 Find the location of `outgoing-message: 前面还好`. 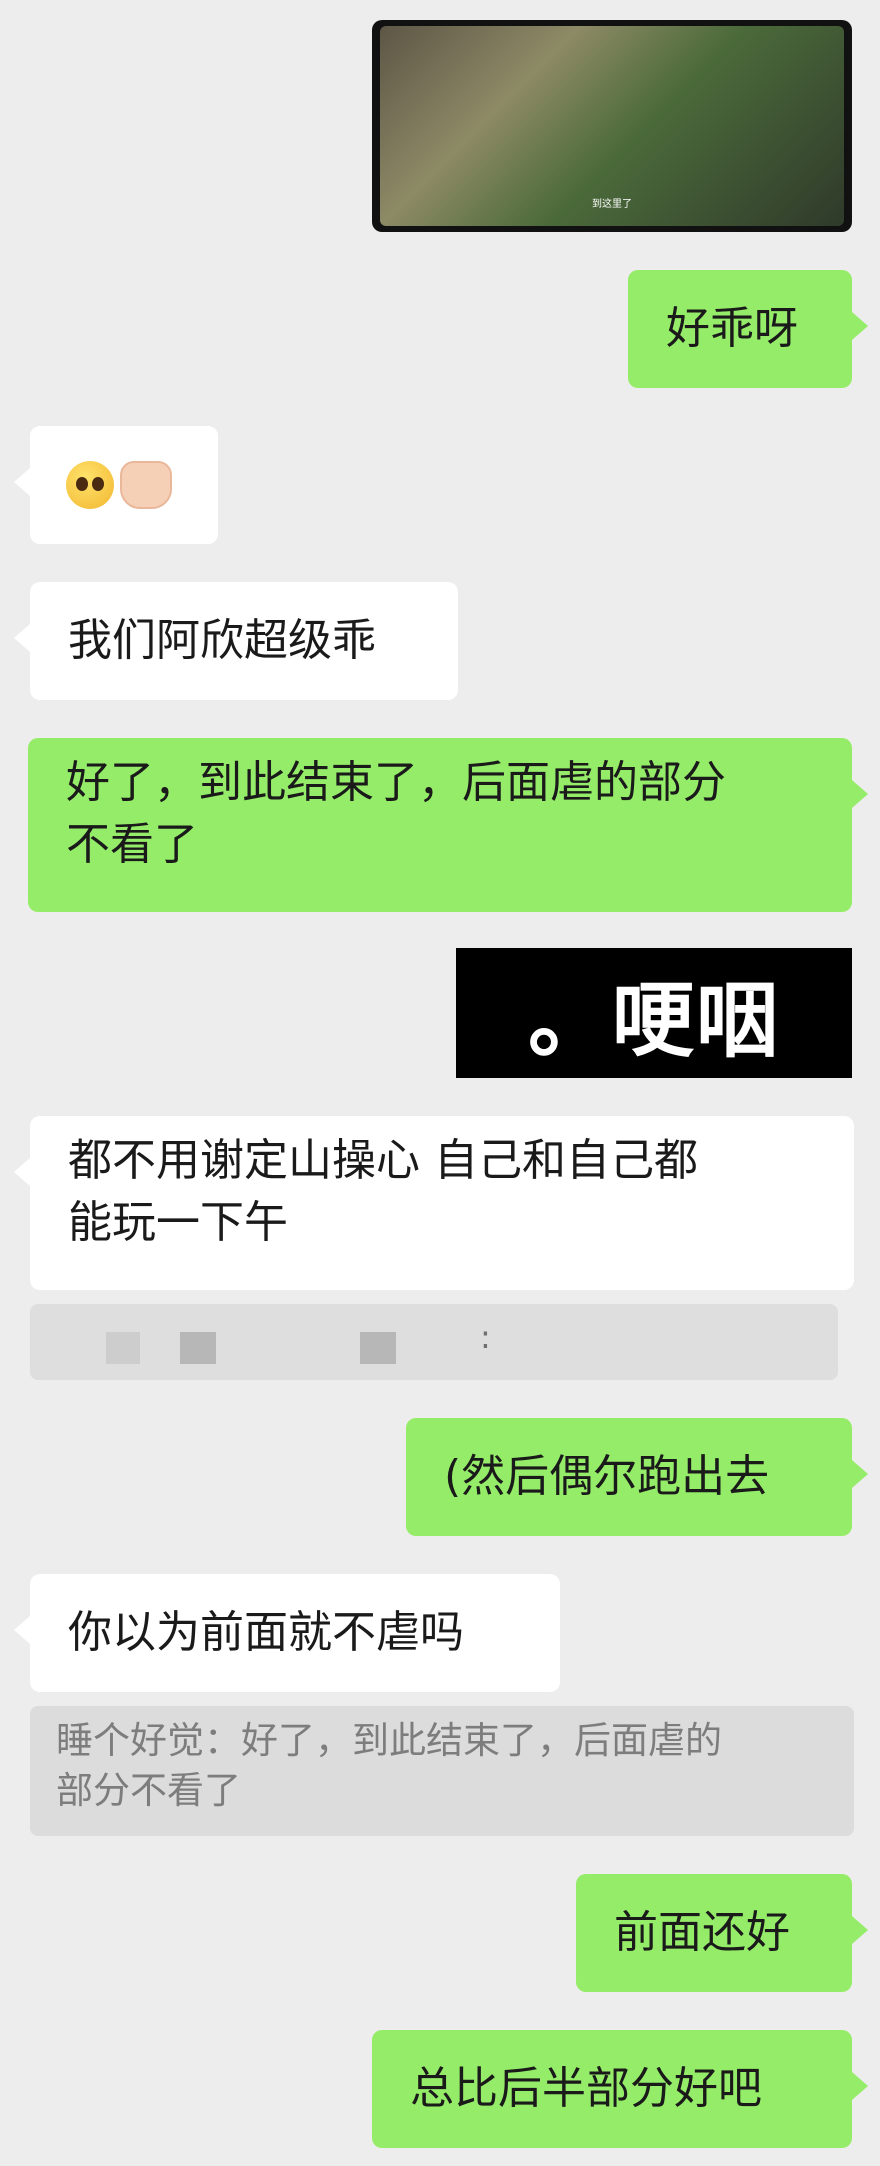

outgoing-message: 前面还好 is located at coordinates (722, 1933).